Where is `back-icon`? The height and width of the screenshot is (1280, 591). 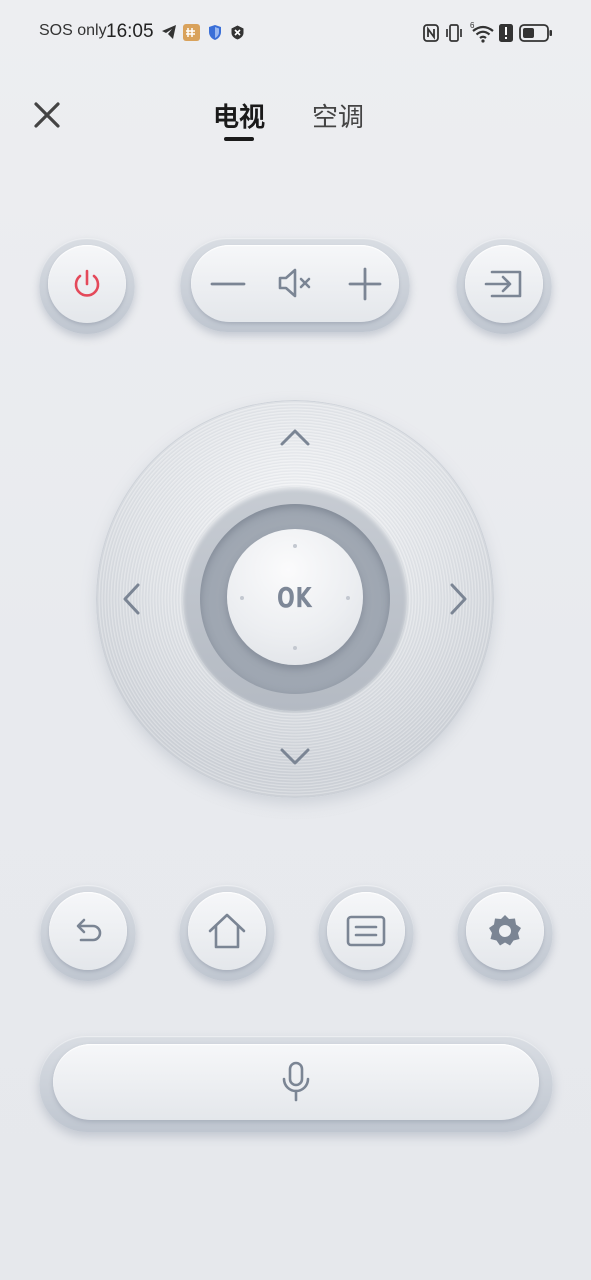
back-icon is located at coordinates (89, 930).